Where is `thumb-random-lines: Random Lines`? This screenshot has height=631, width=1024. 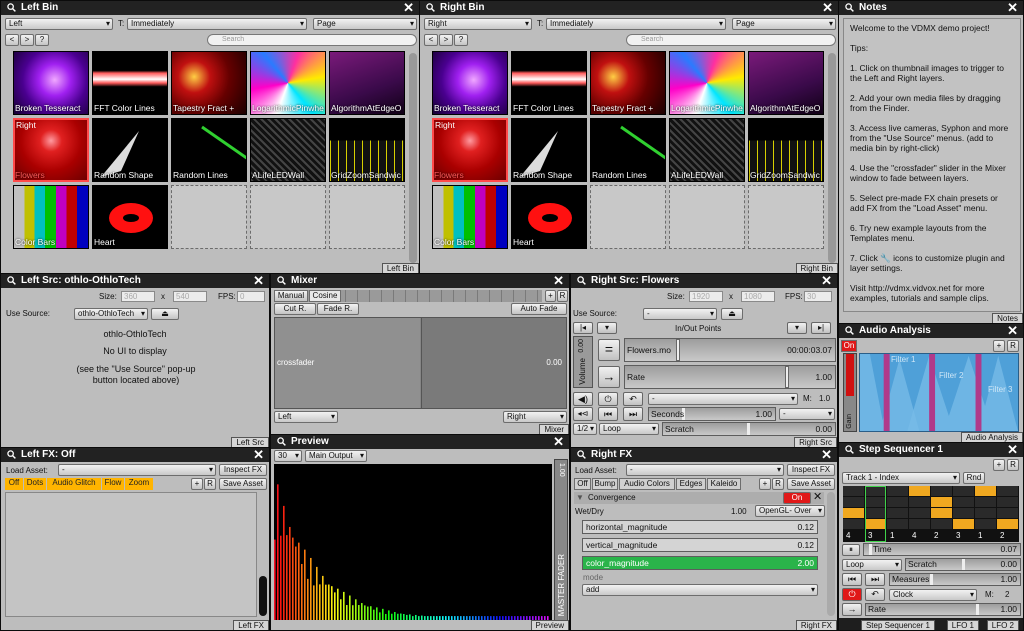 thumb-random-lines: Random Lines is located at coordinates (628, 150).